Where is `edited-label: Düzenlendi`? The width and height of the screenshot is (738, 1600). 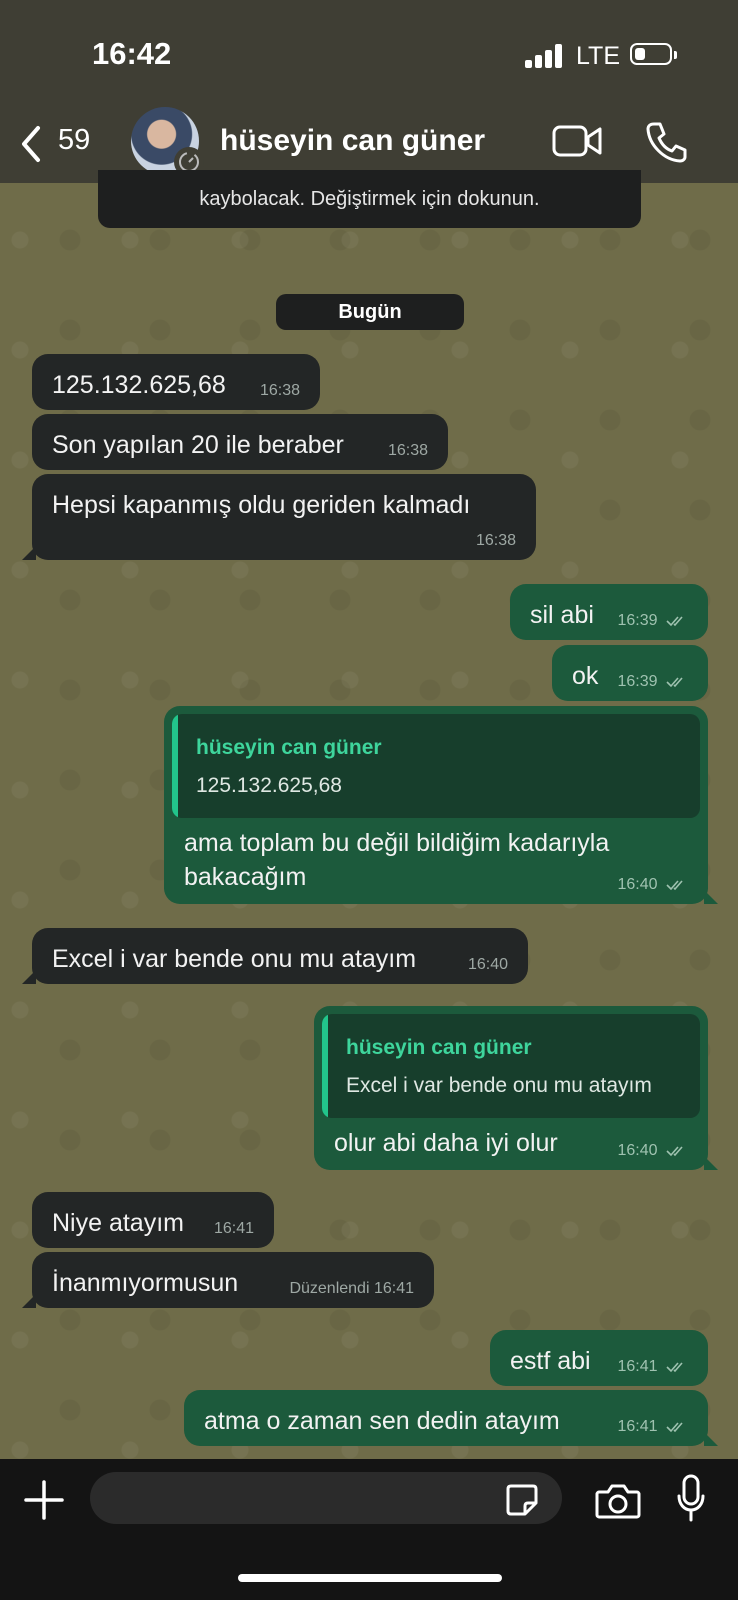
edited-label: Düzenlendi is located at coordinates (329, 1288).